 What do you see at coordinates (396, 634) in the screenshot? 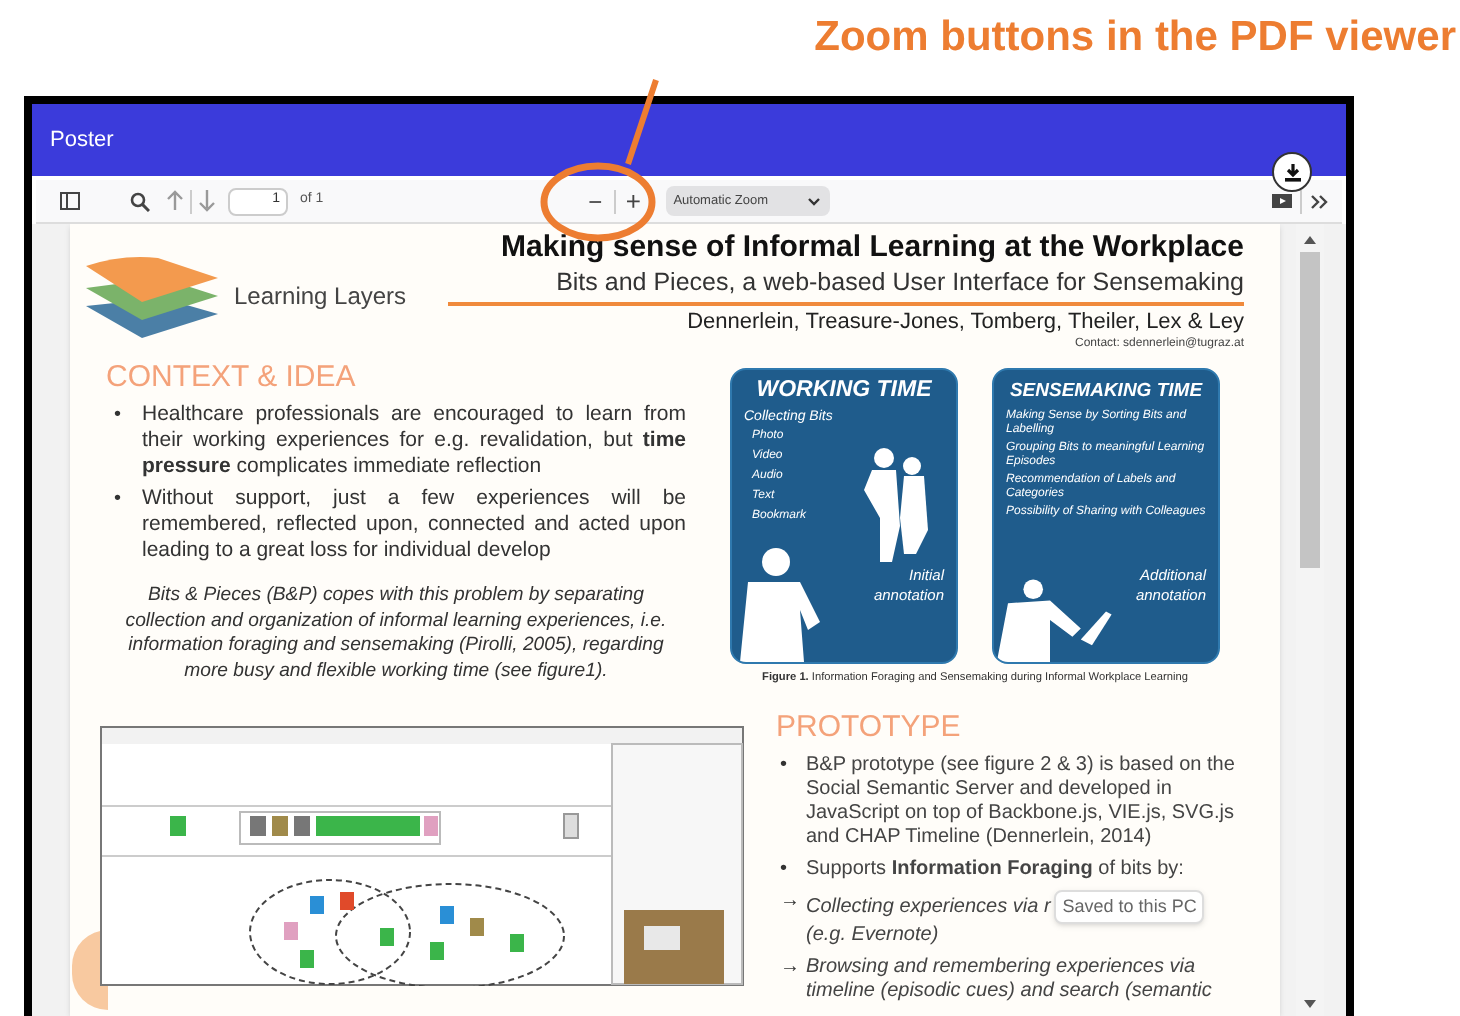
I see `summary-paragraph: Bits & Pieces (B&P) copes with this problem by separating collection and organization of informal learning experiences, i.e. information foraging and sensemaking (Pirolli, 2005), regarding more busy and flexible working time (see figure1).` at bounding box center [396, 634].